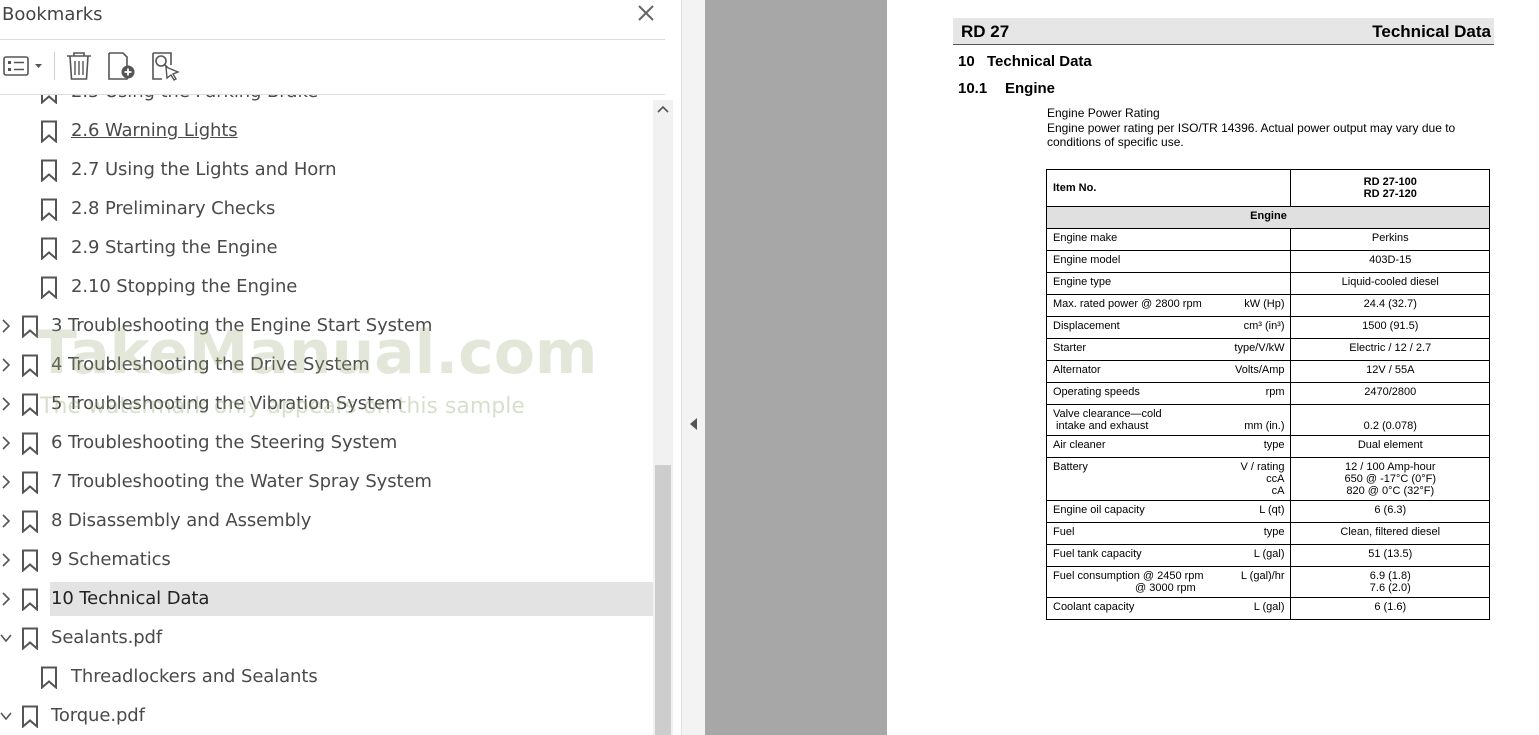 The width and height of the screenshot is (1539, 735). What do you see at coordinates (663, 600) in the screenshot?
I see `scroll-thumb` at bounding box center [663, 600].